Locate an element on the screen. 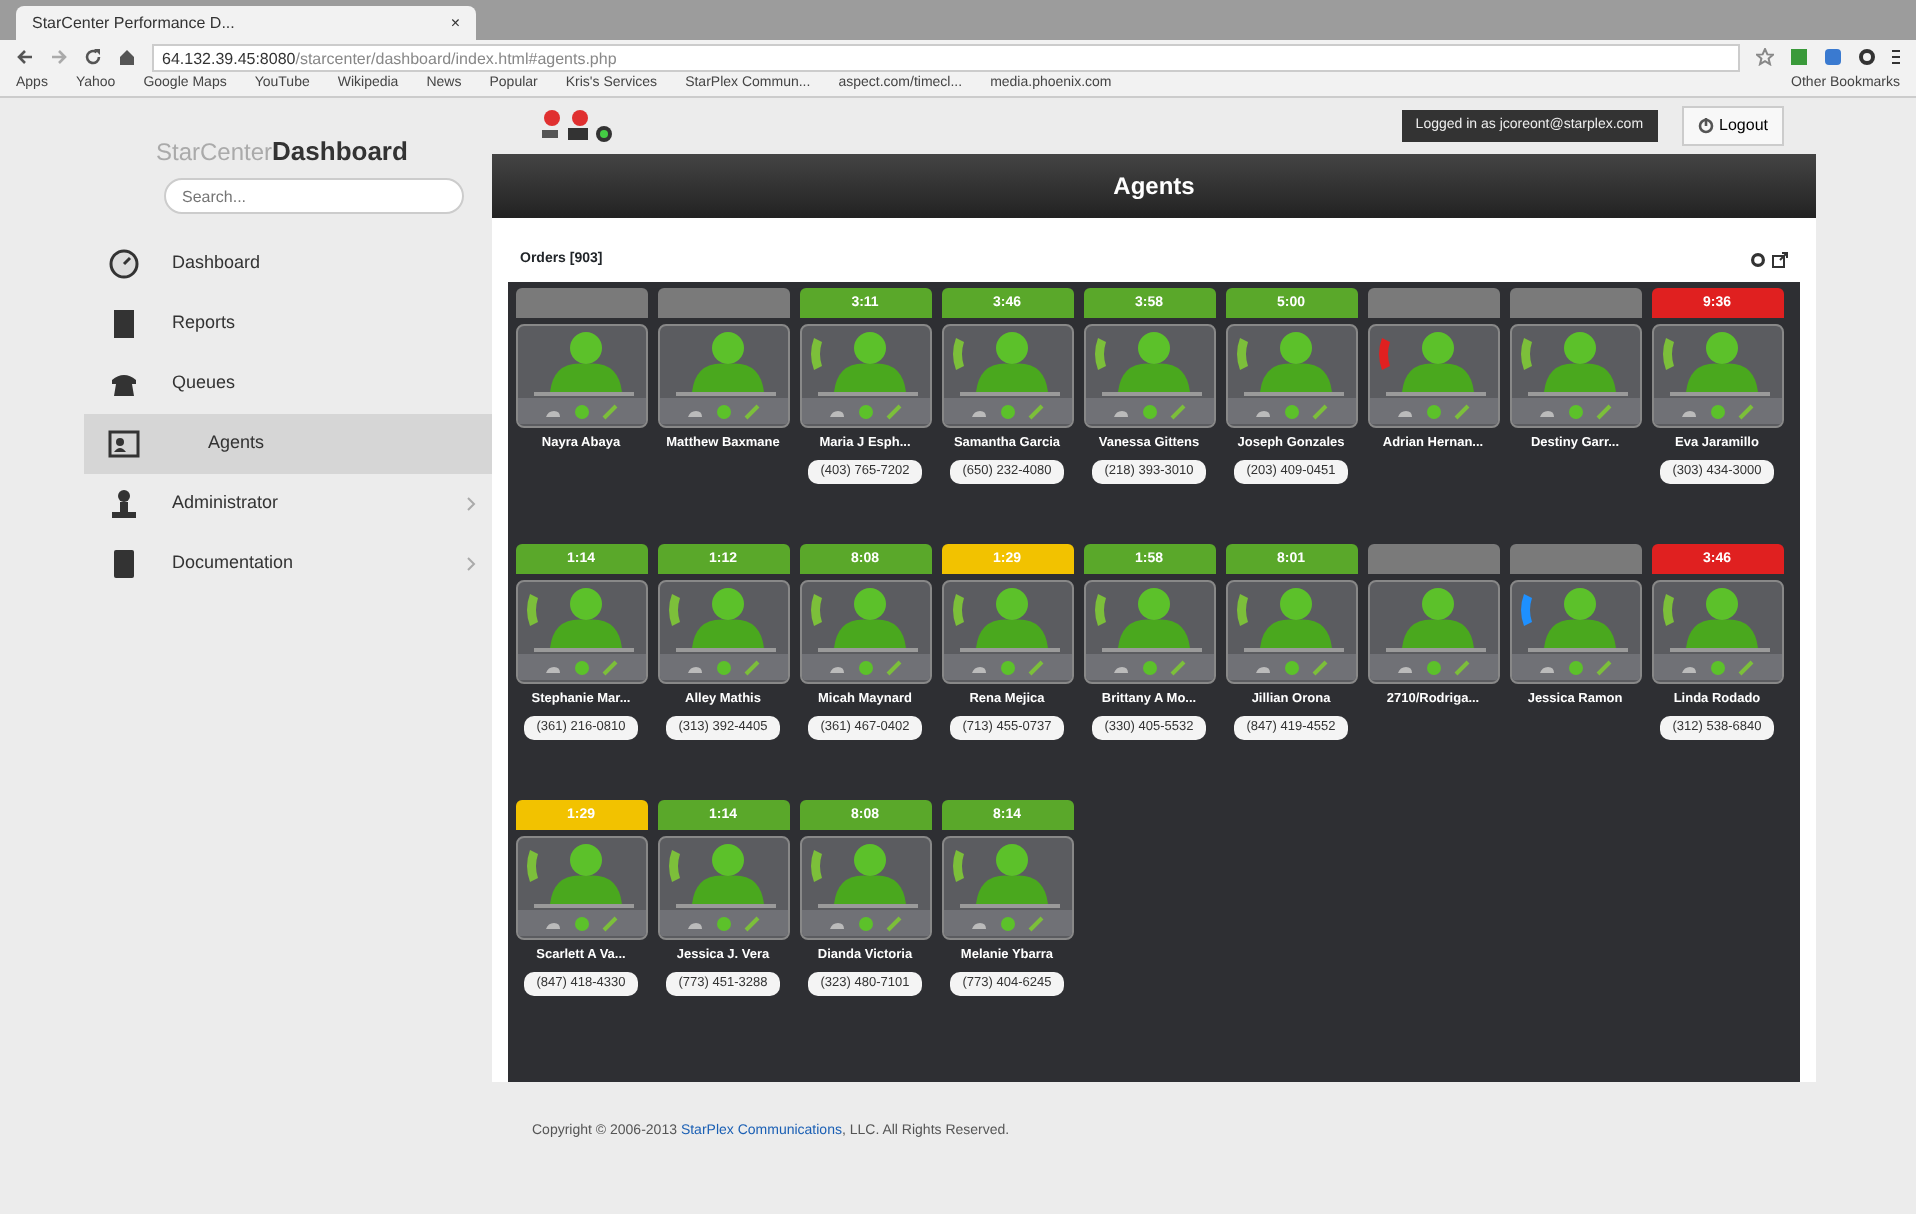 The width and height of the screenshot is (1916, 1214). sidebar-item: Reports is located at coordinates (288, 324).